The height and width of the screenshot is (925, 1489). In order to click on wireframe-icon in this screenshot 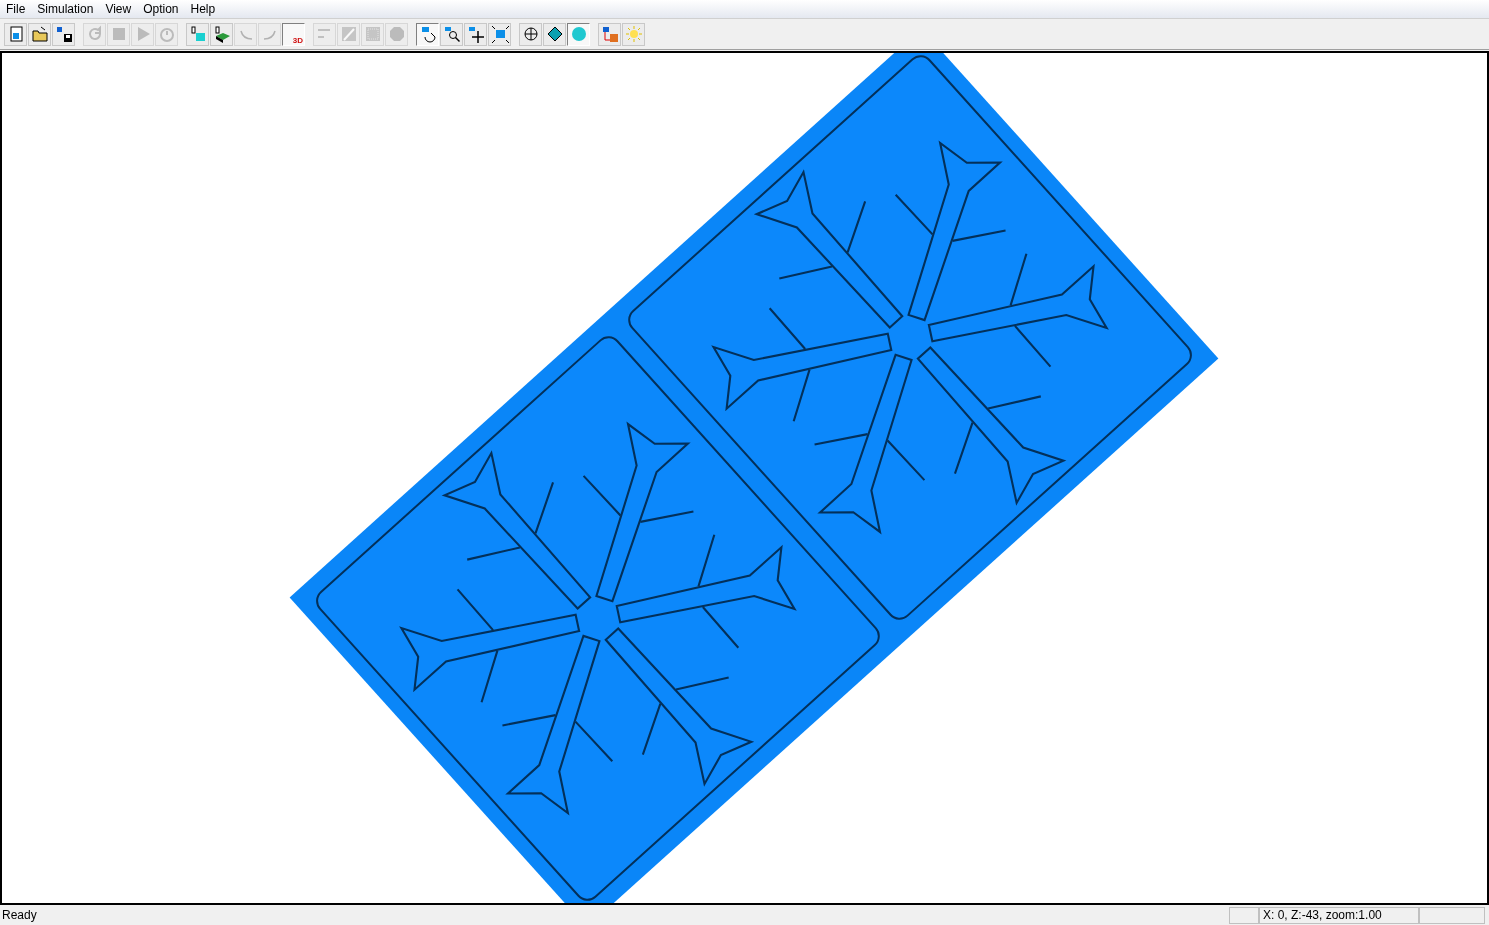, I will do `click(530, 34)`.